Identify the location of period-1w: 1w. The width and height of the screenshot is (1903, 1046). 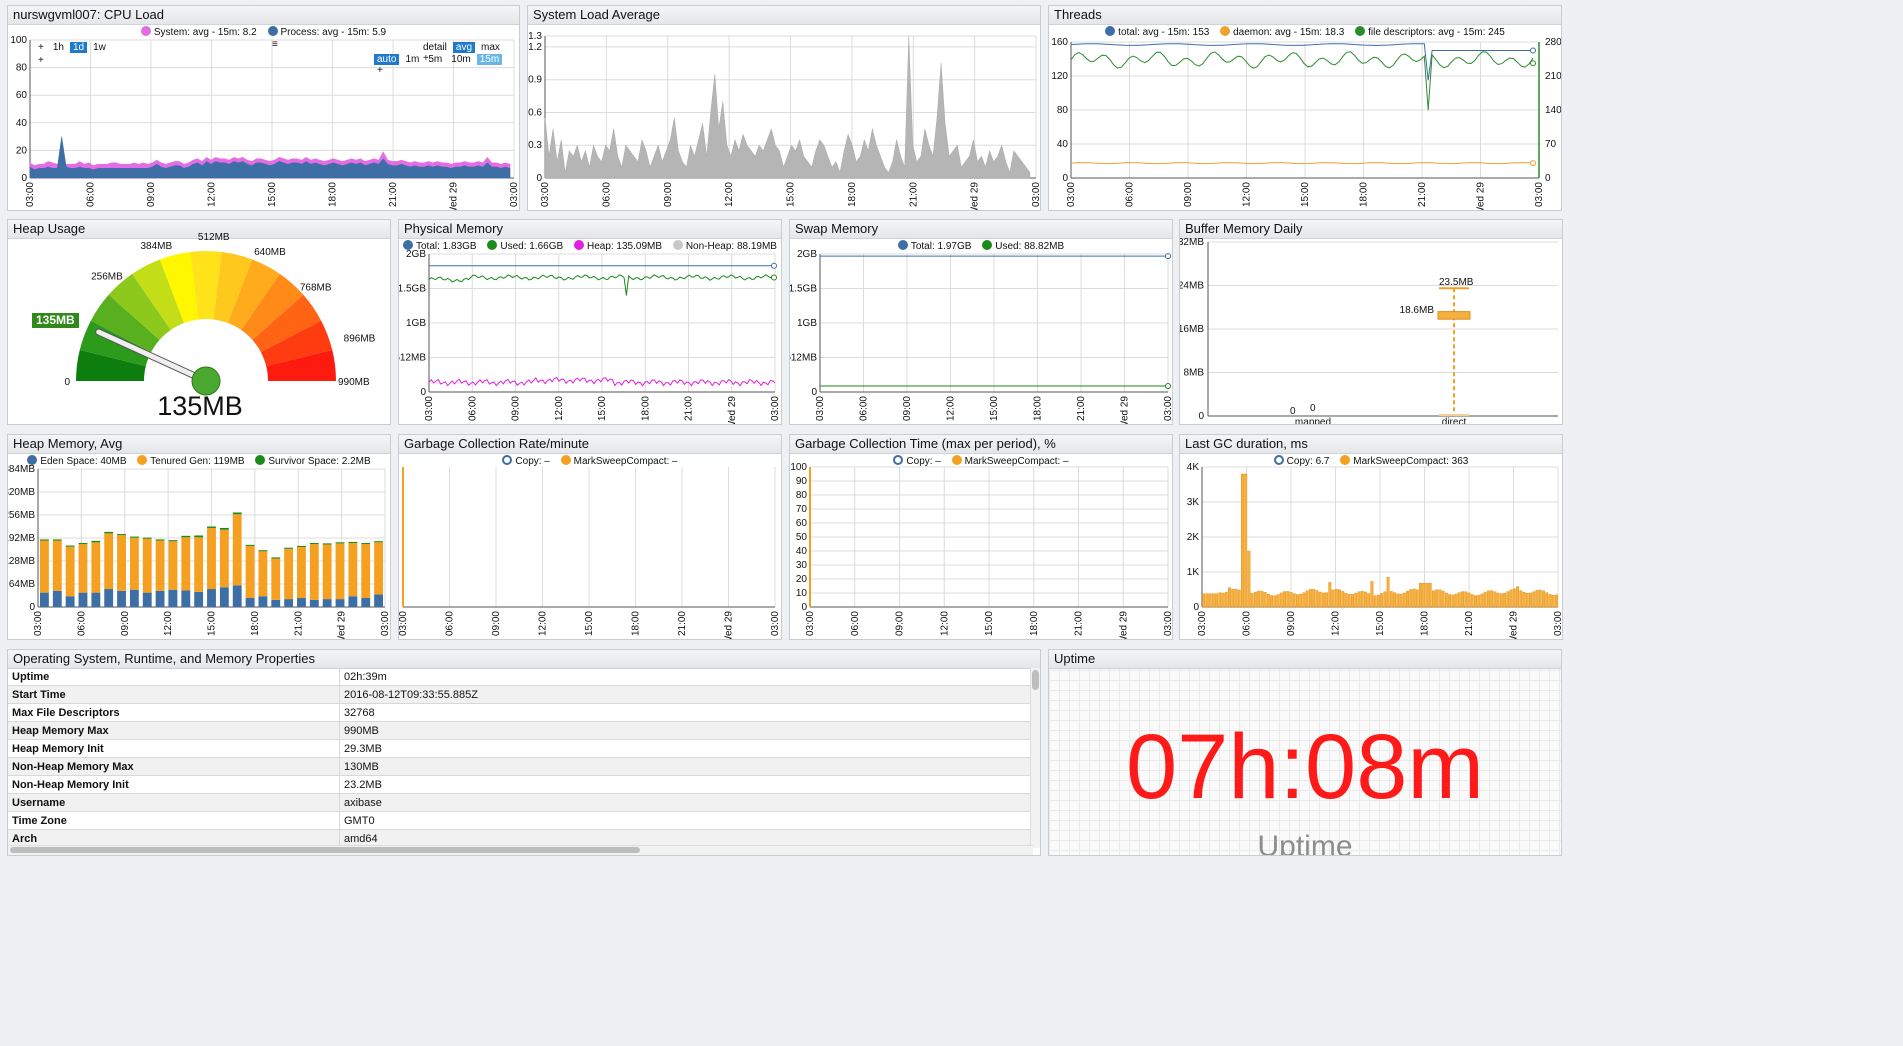
(99, 47).